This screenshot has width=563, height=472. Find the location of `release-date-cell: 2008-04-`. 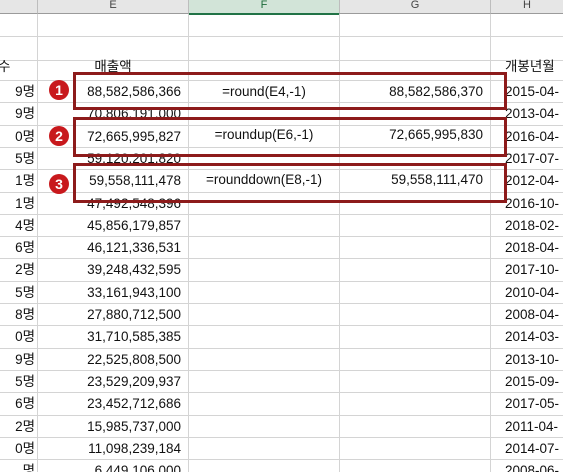

release-date-cell: 2008-04- is located at coordinates (534, 315).